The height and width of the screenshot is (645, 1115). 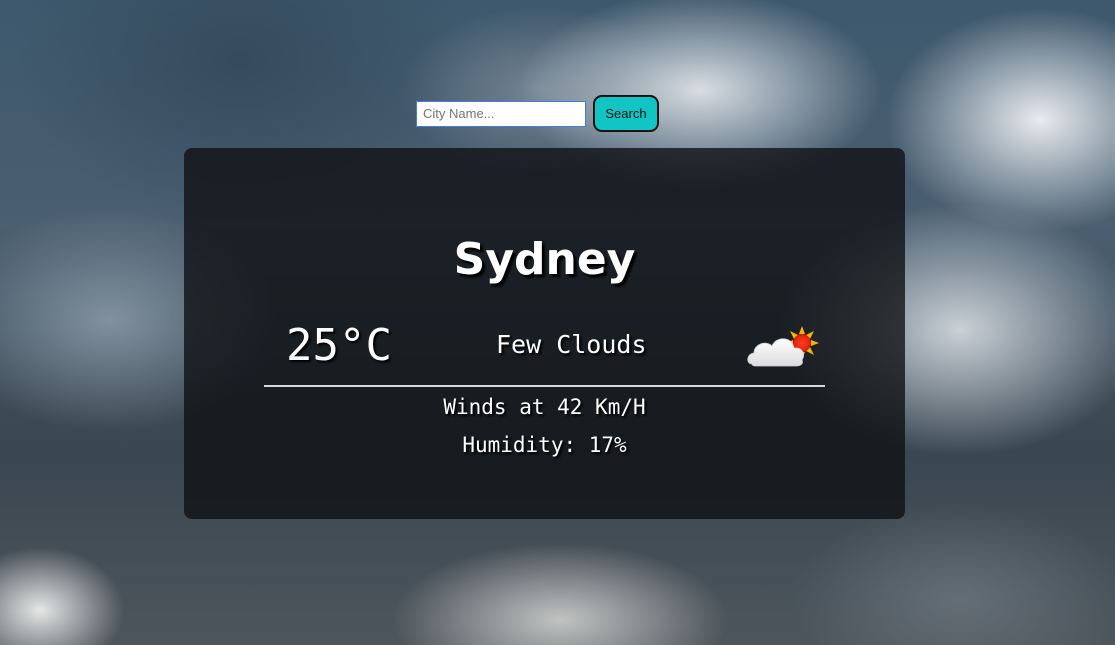 What do you see at coordinates (501, 113) in the screenshot?
I see `city-search-input` at bounding box center [501, 113].